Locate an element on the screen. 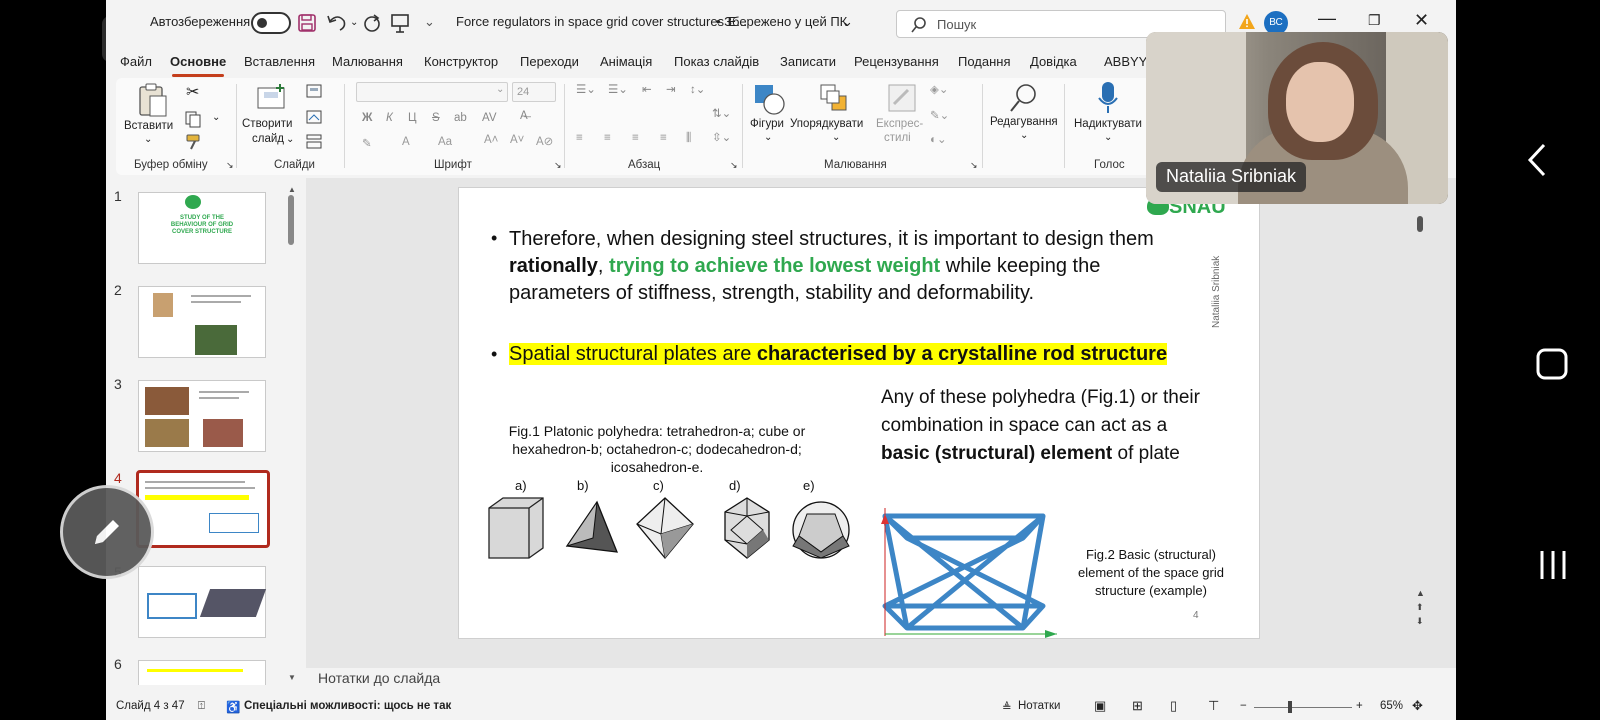  tab-slideshow: Показ слайдів is located at coordinates (716, 61).